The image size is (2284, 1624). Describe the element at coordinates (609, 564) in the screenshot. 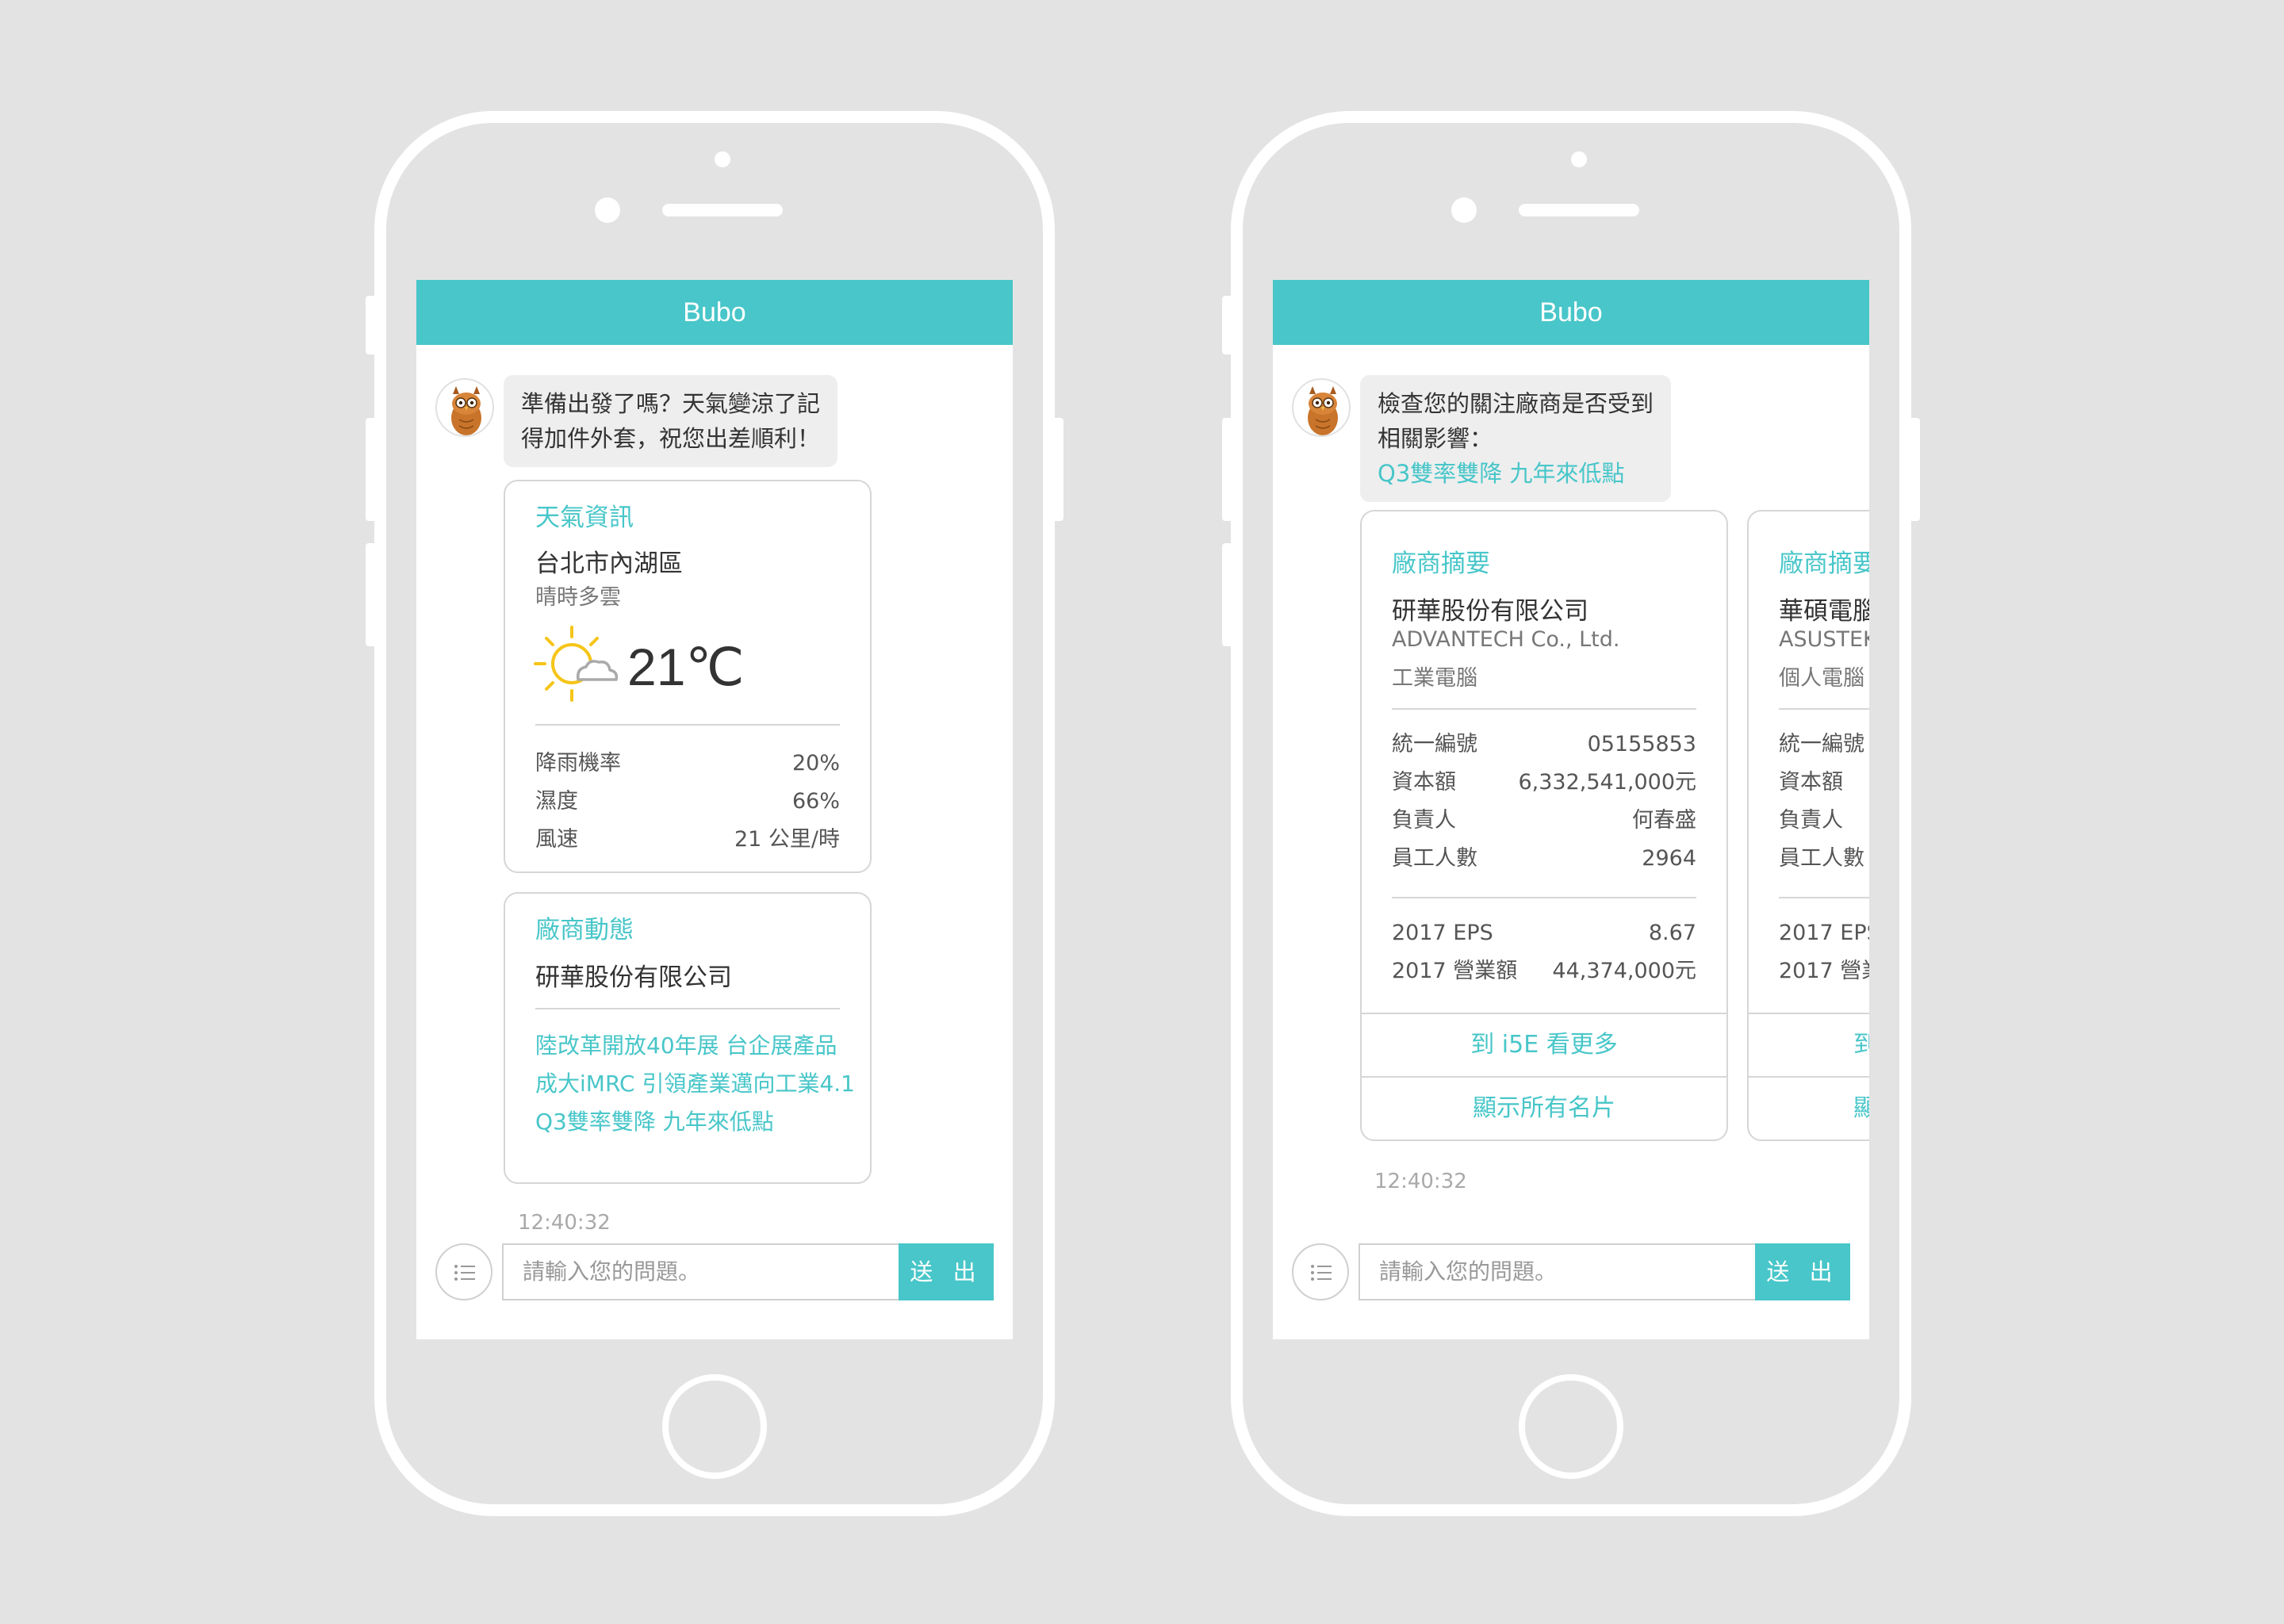

I see `weather-location: 台北市內湖區` at that location.